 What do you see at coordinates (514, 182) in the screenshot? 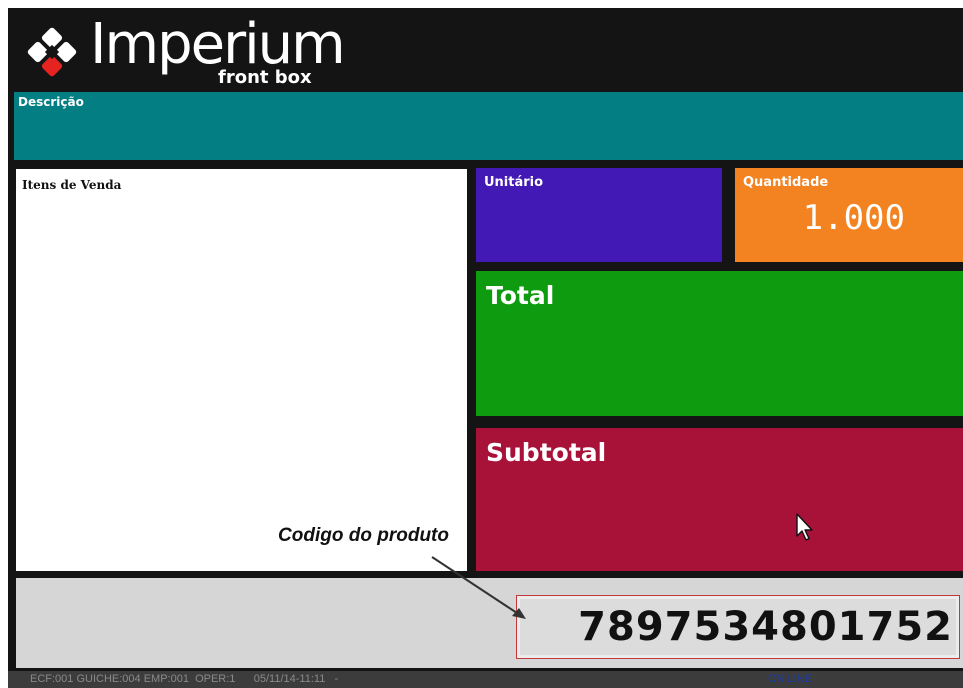
I see `unit-price-label: Unitário` at bounding box center [514, 182].